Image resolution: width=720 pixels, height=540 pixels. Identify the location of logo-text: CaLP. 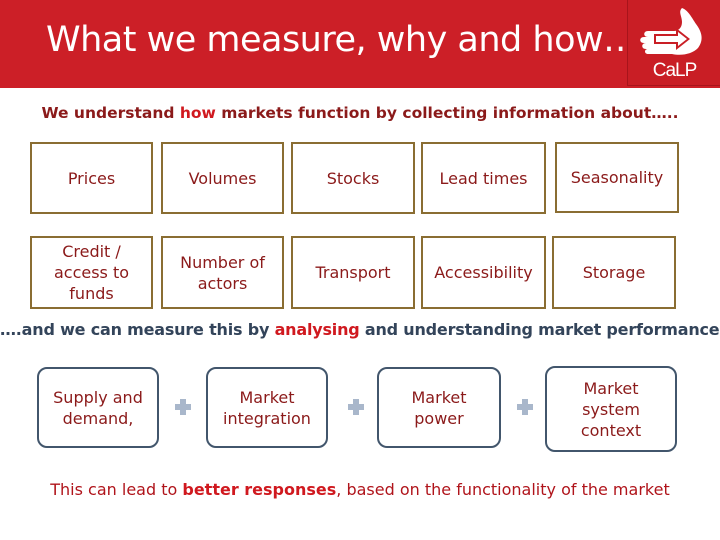
(675, 70).